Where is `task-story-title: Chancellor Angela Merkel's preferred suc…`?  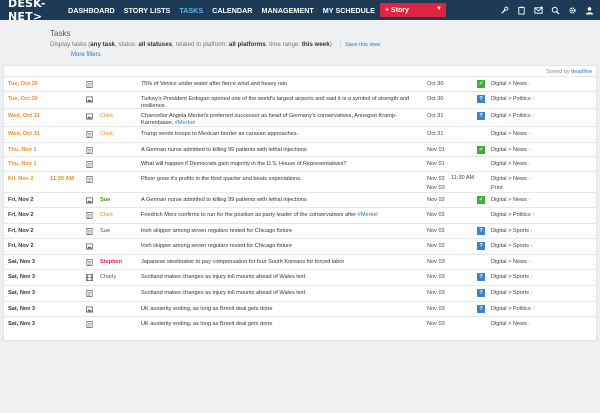 task-story-title: Chancellor Angela Merkel's preferred suc… is located at coordinates (282, 120).